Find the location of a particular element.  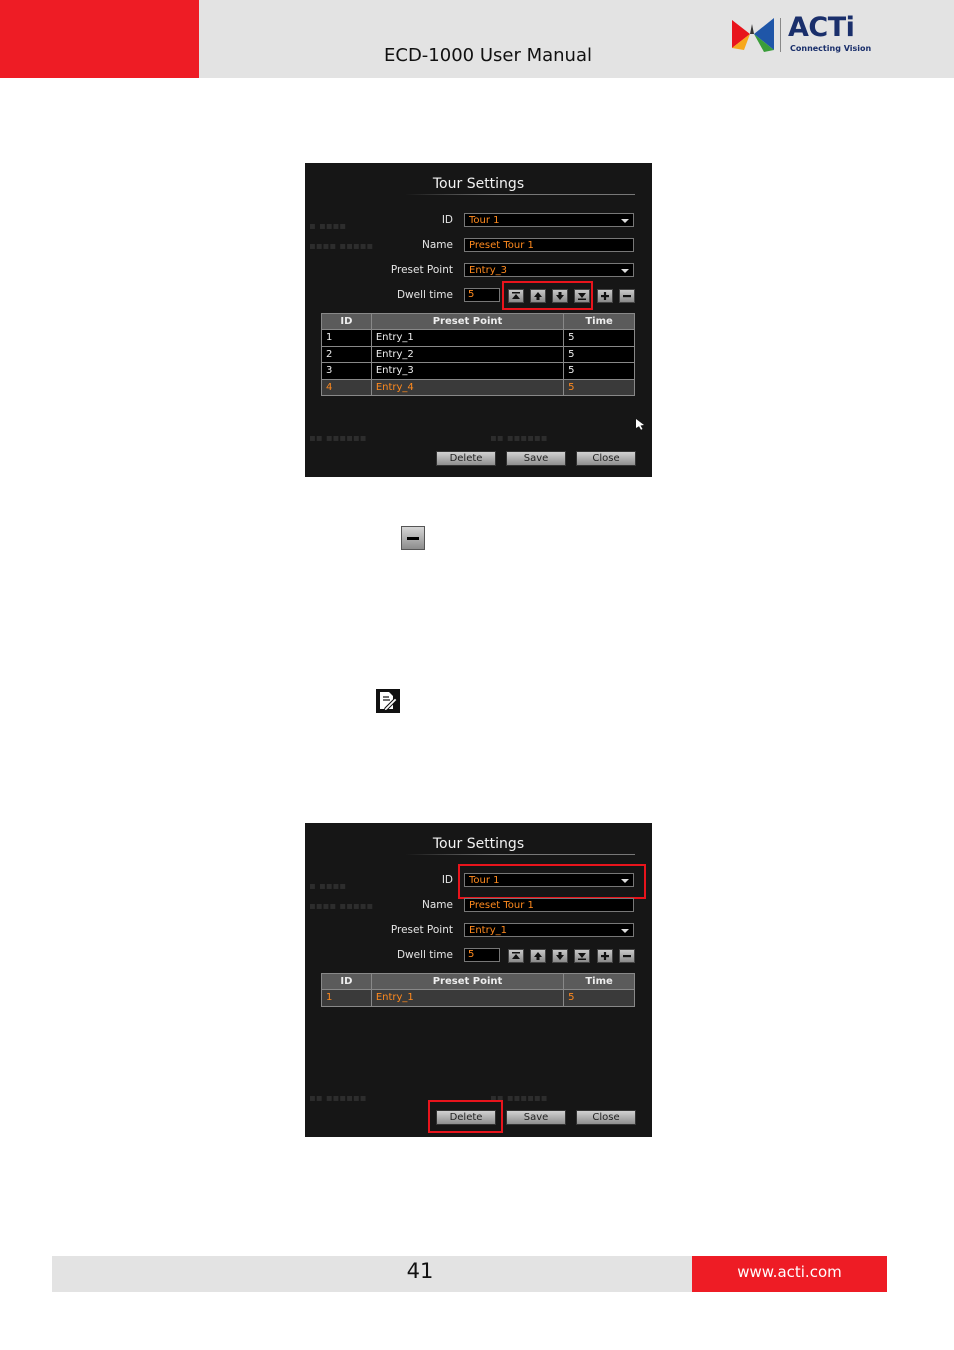

logo-butterfly-icon is located at coordinates (753, 35).